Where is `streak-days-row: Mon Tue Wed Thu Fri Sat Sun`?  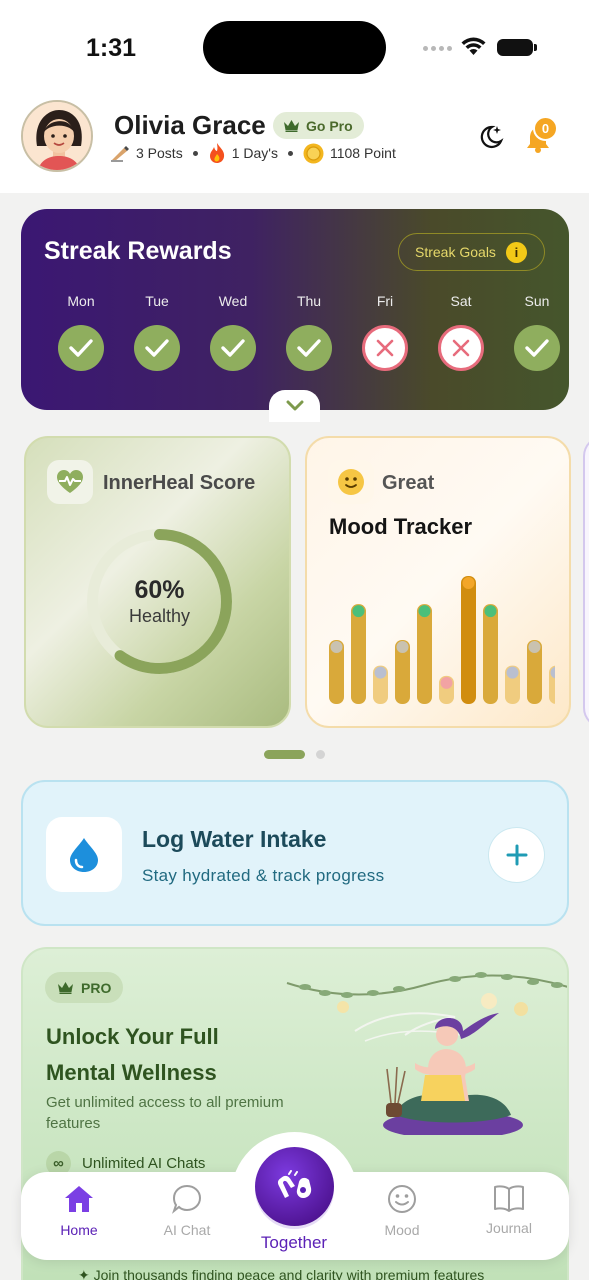
streak-days-row: Mon Tue Wed Thu Fri Sat Sun is located at coordinates (309, 332).